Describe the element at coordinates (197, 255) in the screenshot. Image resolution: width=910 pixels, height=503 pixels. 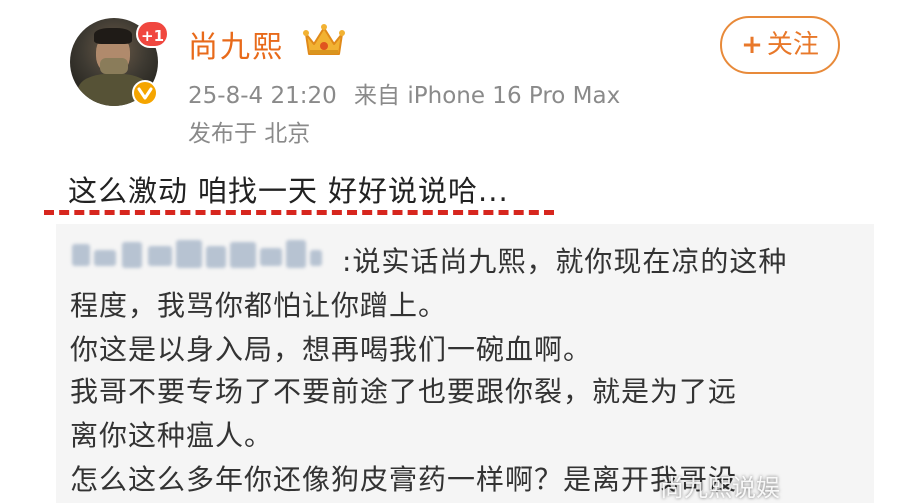
I see `blurred-username` at that location.